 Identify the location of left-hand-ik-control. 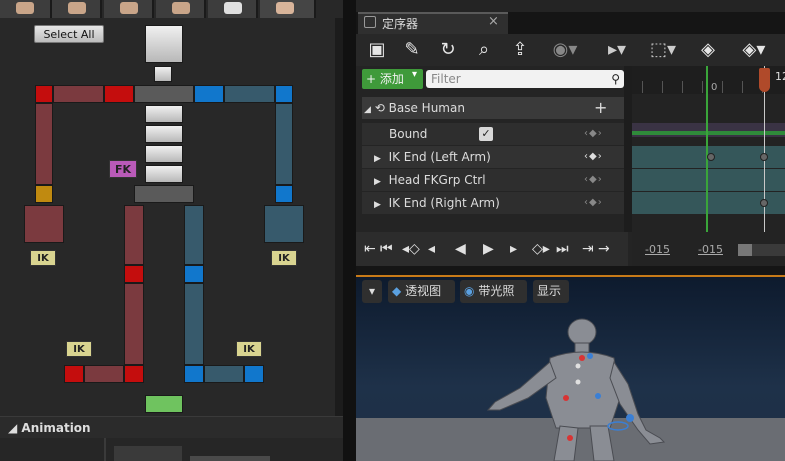
(44, 94).